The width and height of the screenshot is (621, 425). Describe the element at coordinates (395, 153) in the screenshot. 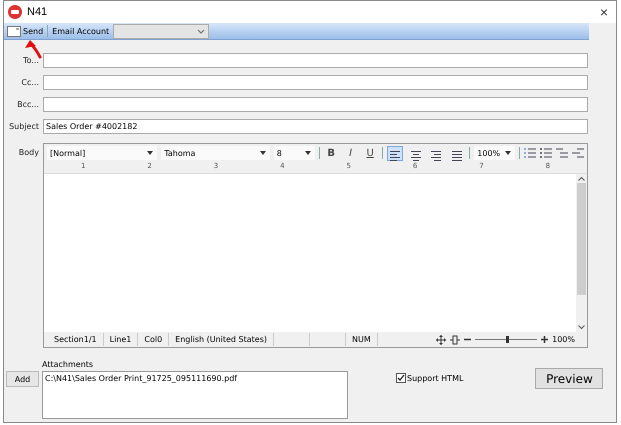

I see `align-left-button` at that location.